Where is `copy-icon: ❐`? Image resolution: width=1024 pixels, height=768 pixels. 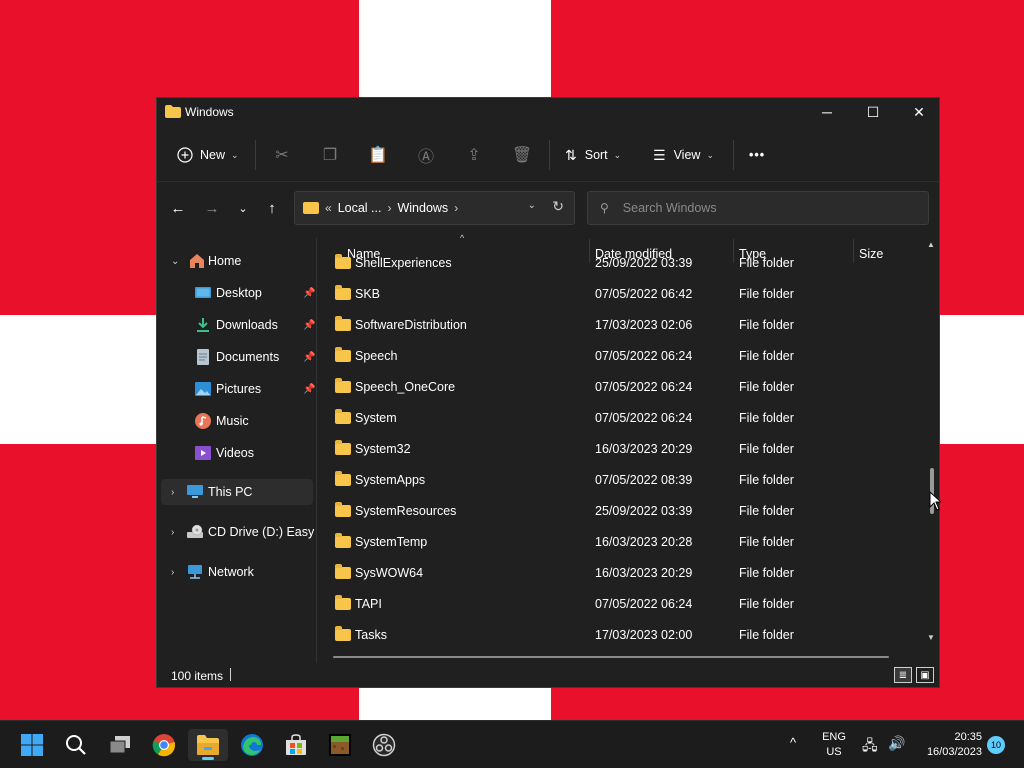 copy-icon: ❐ is located at coordinates (330, 155).